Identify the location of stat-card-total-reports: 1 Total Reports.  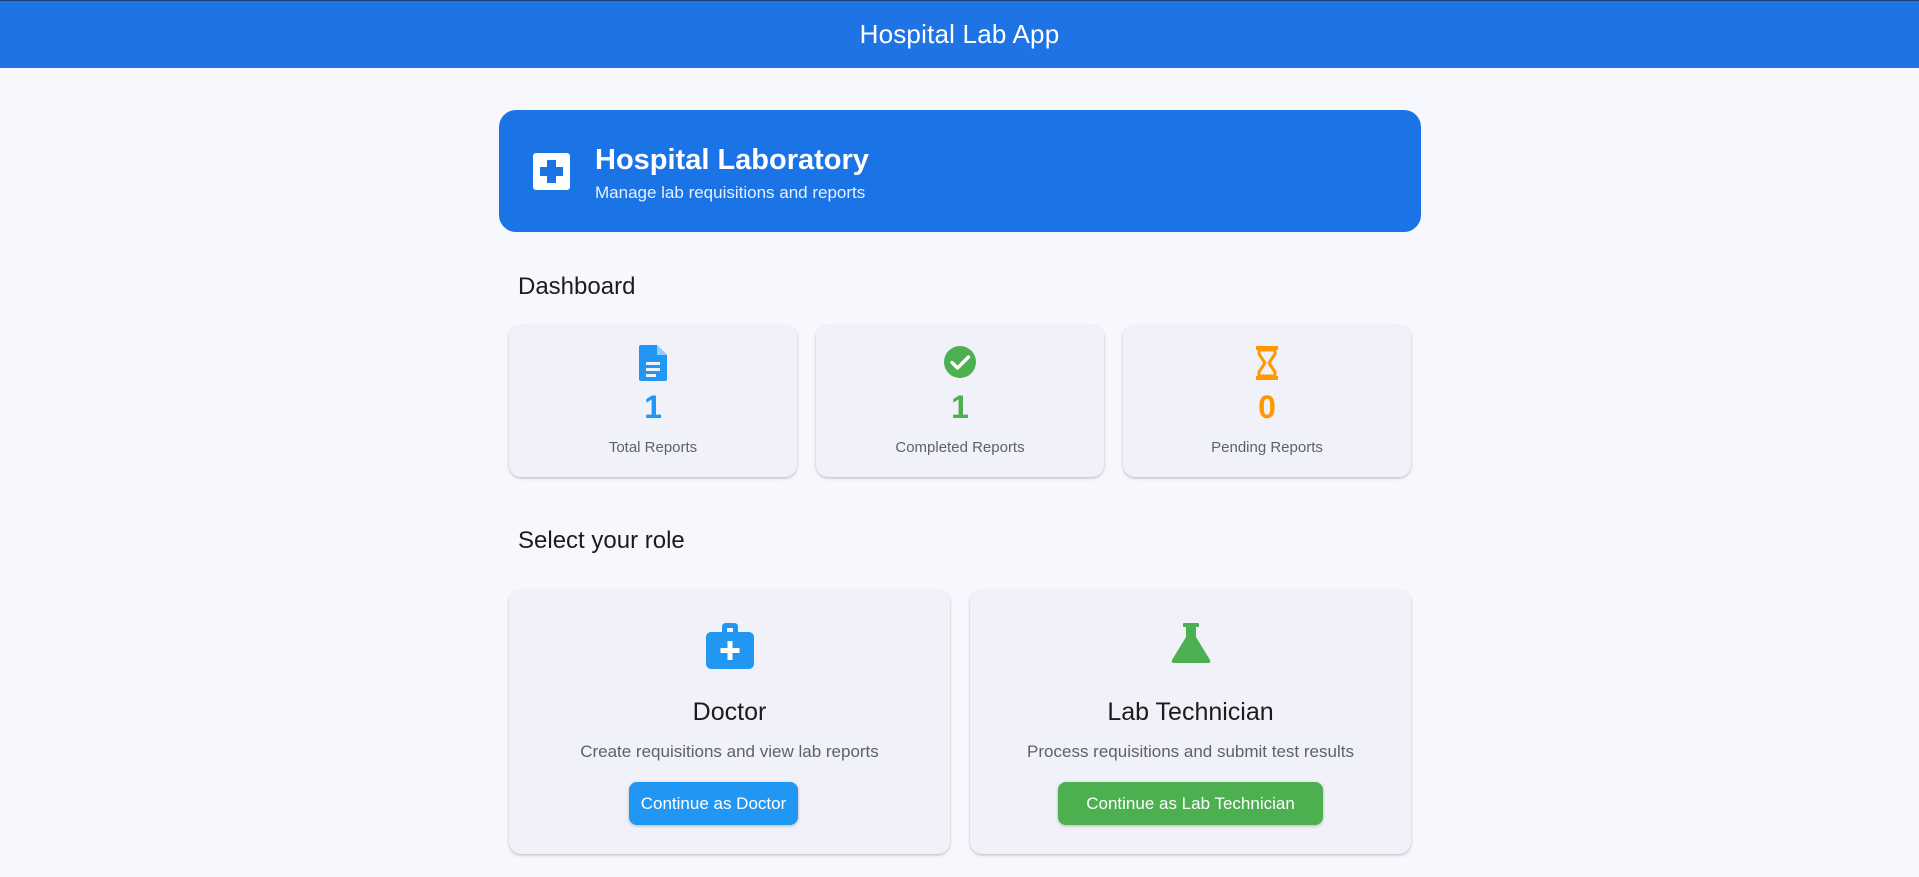
(653, 401).